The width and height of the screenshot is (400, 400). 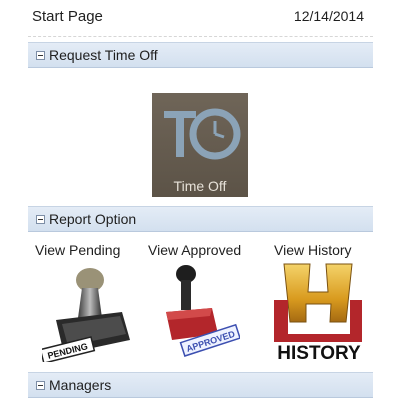 I want to click on current-date: 12/14/2014, so click(x=328, y=16).